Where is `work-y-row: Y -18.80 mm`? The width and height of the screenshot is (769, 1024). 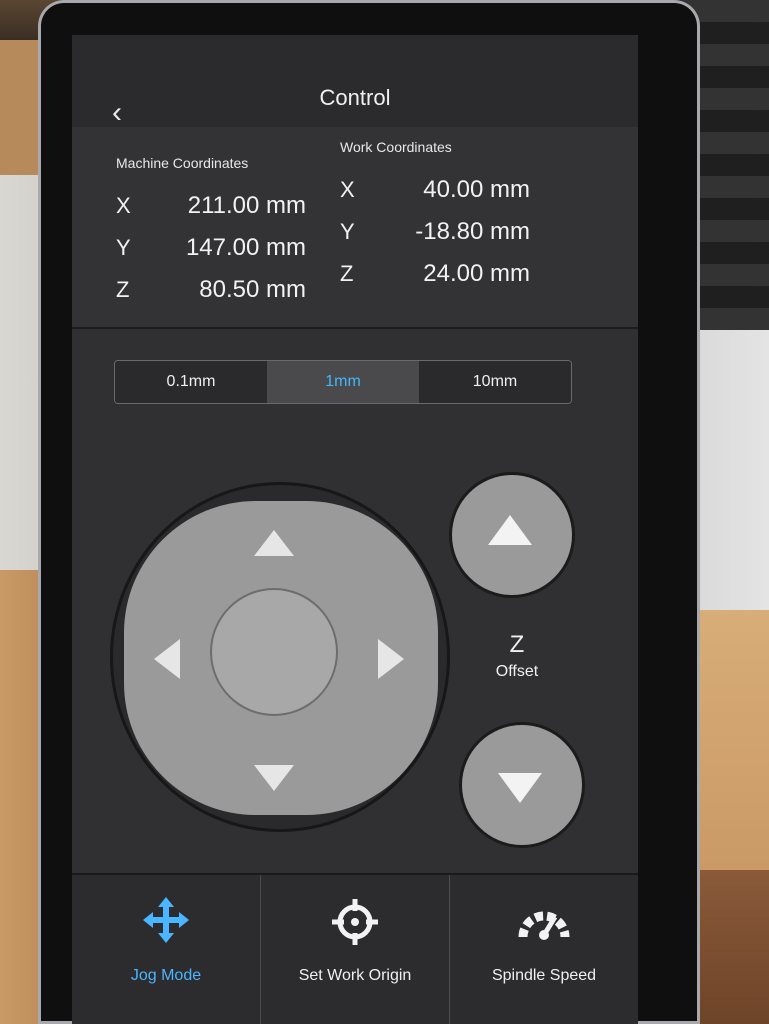 work-y-row: Y -18.80 mm is located at coordinates (435, 232).